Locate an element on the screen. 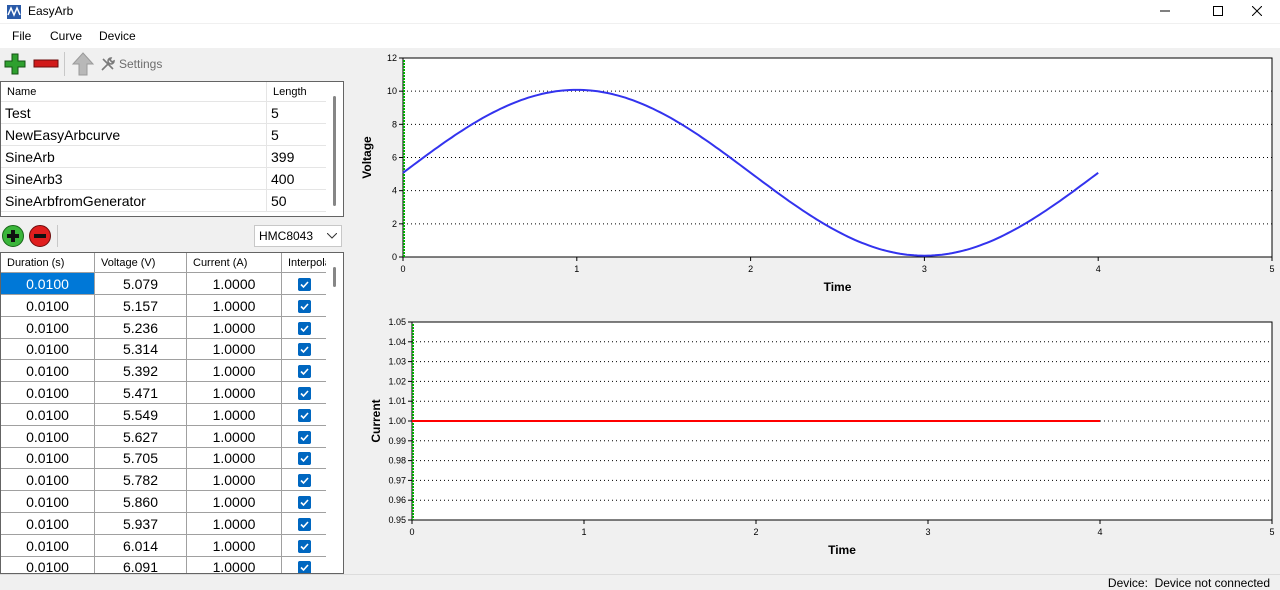 Image resolution: width=1280 pixels, height=590 pixels. point-row: 0.0100 5.705 1.0000 is located at coordinates (164, 458).